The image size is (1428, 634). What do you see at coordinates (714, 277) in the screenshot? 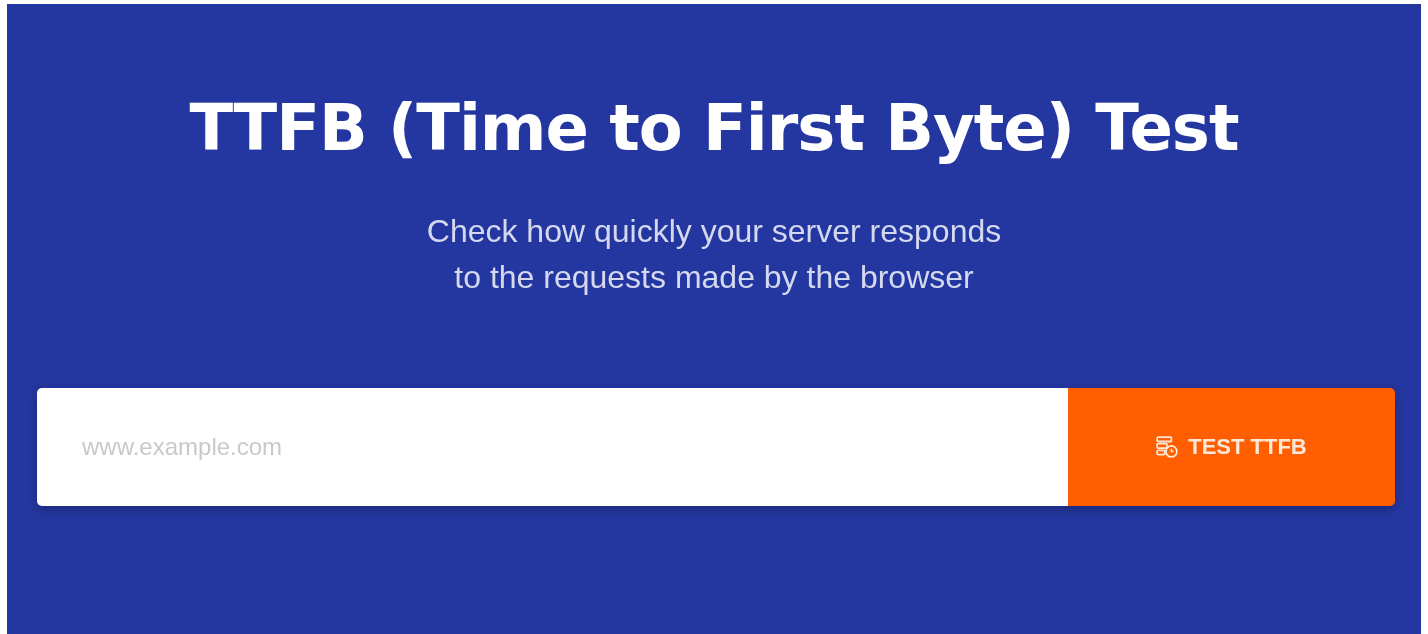
I see `subtitle-line: to the requests made by the browser` at bounding box center [714, 277].